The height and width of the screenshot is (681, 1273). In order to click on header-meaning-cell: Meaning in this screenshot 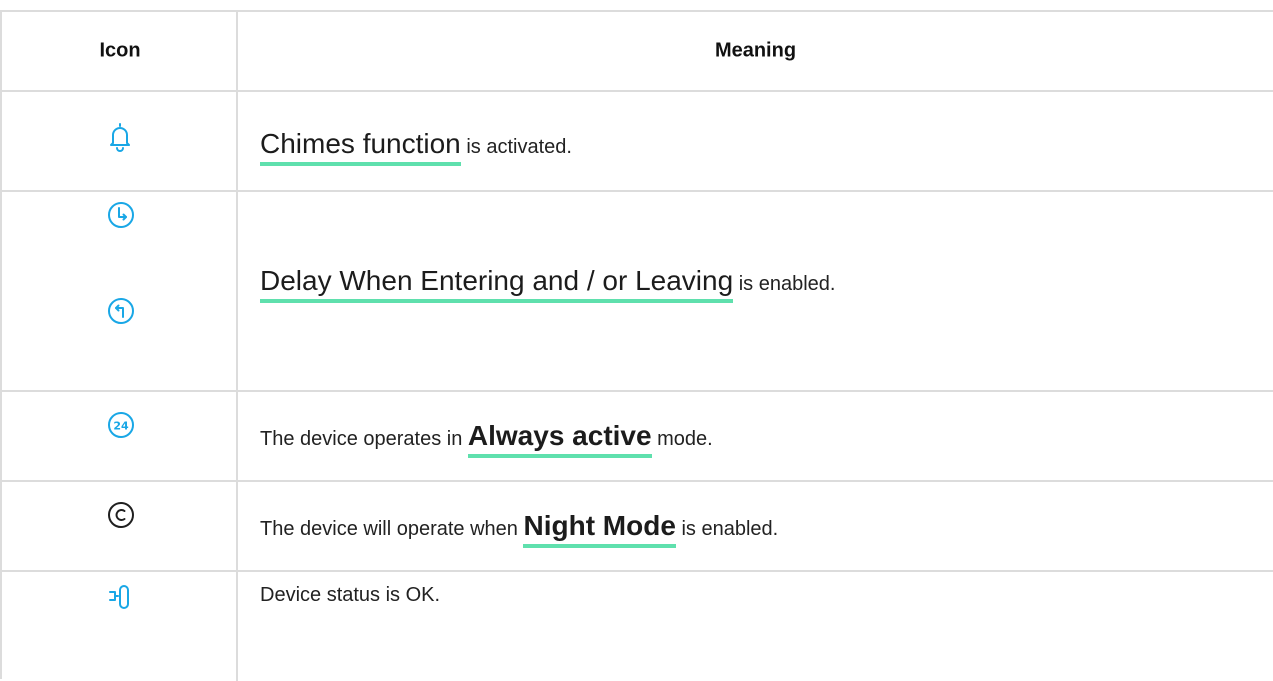, I will do `click(755, 51)`.